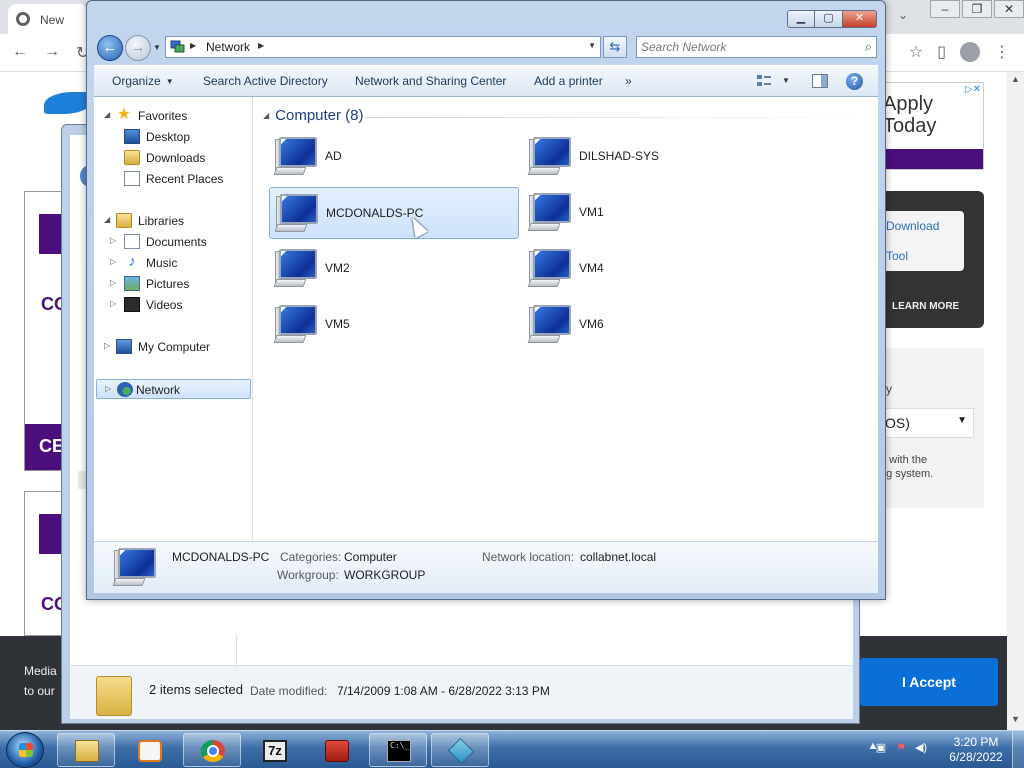 Image resolution: width=1024 pixels, height=768 pixels. I want to click on download-link: Download, so click(912, 226).